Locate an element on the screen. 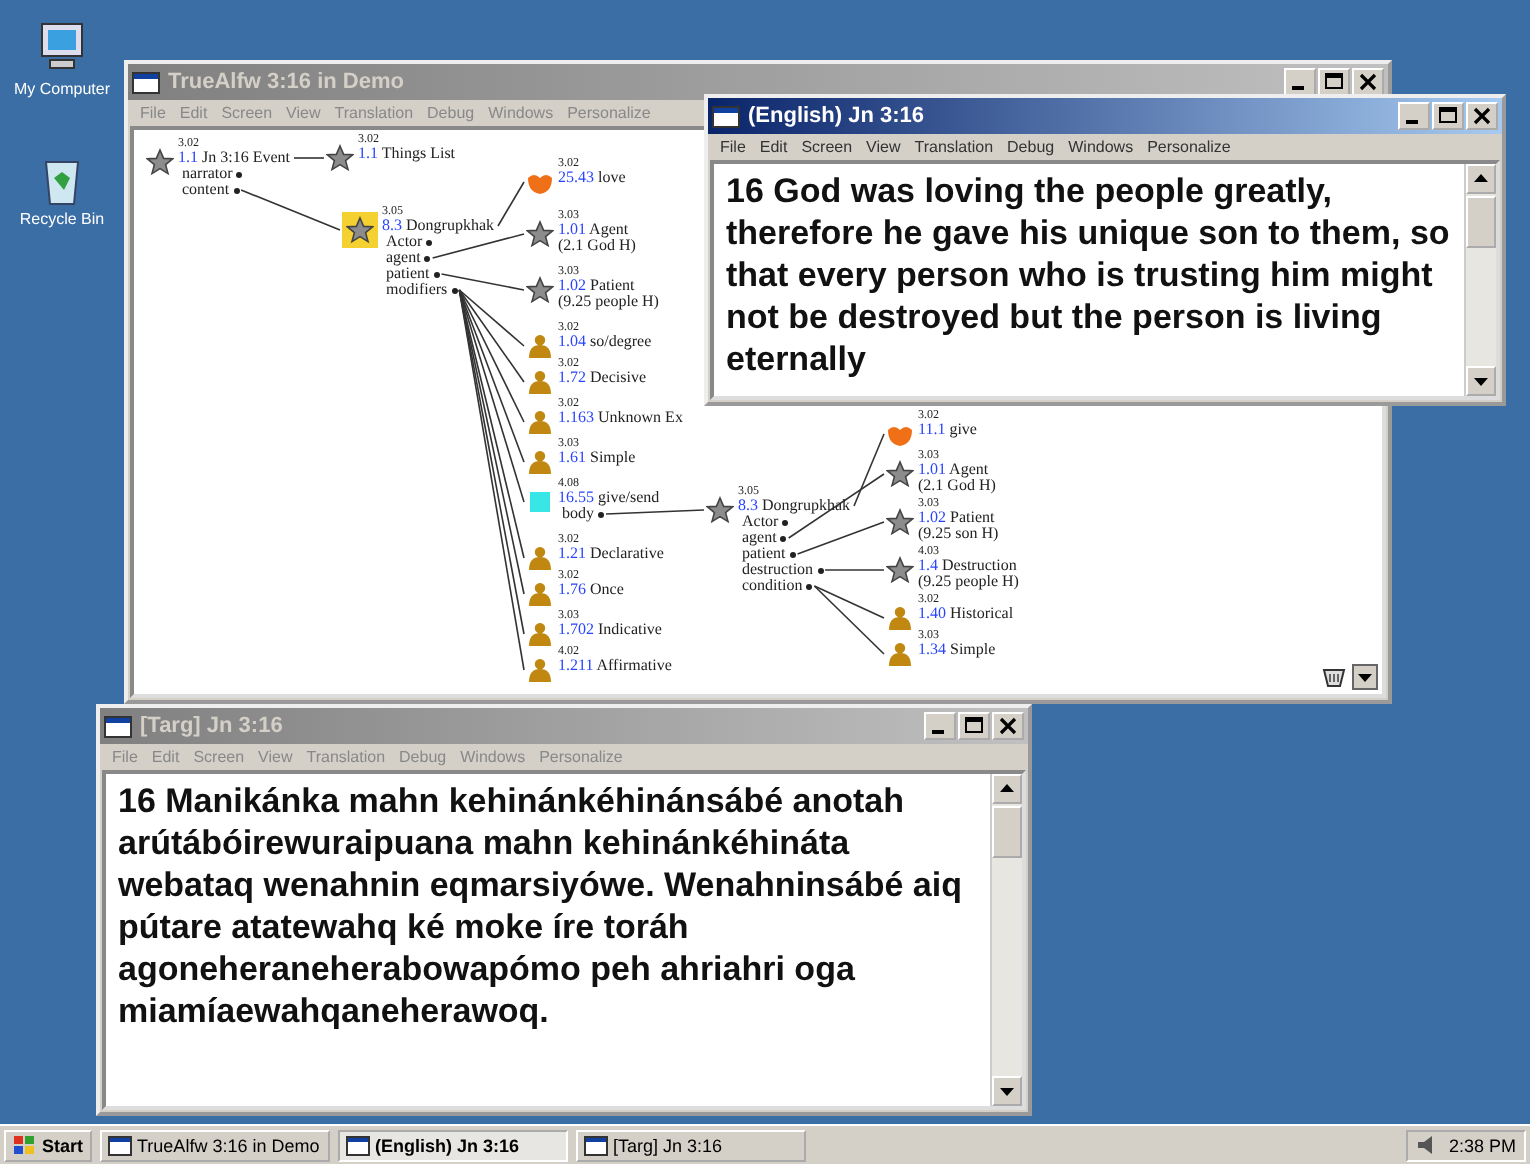  node-label: 1.72 Decisive is located at coordinates (602, 378).